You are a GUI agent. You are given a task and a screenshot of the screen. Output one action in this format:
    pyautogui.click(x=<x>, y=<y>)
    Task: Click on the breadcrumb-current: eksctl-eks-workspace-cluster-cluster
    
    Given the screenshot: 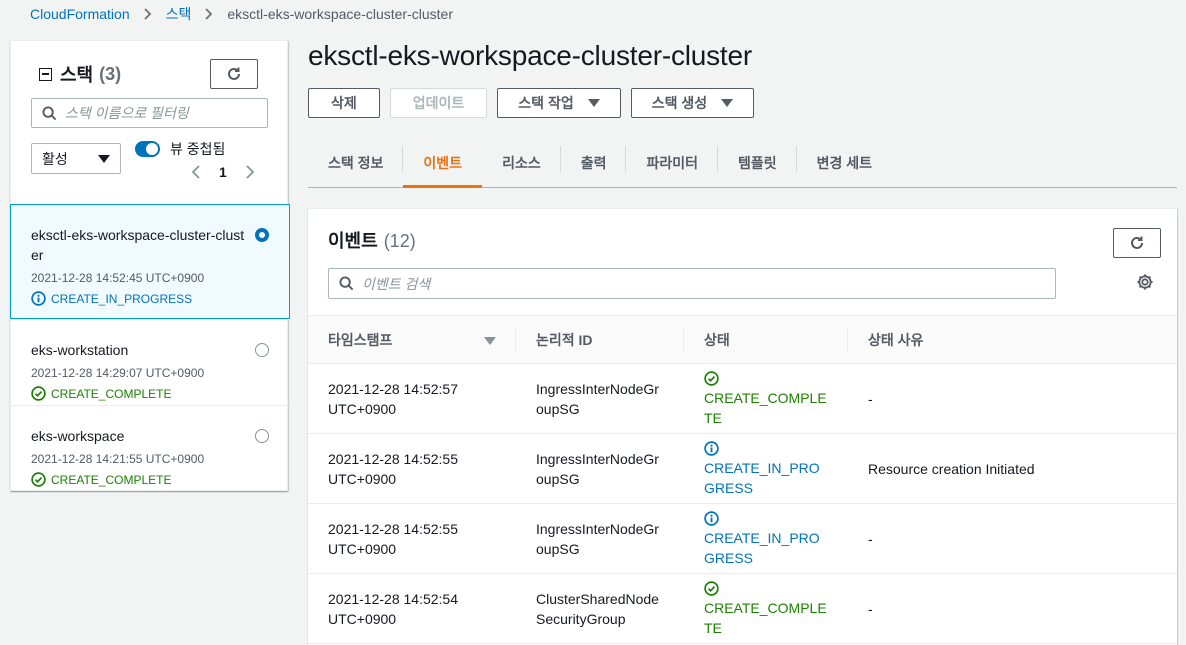 What is the action you would take?
    pyautogui.click(x=340, y=14)
    